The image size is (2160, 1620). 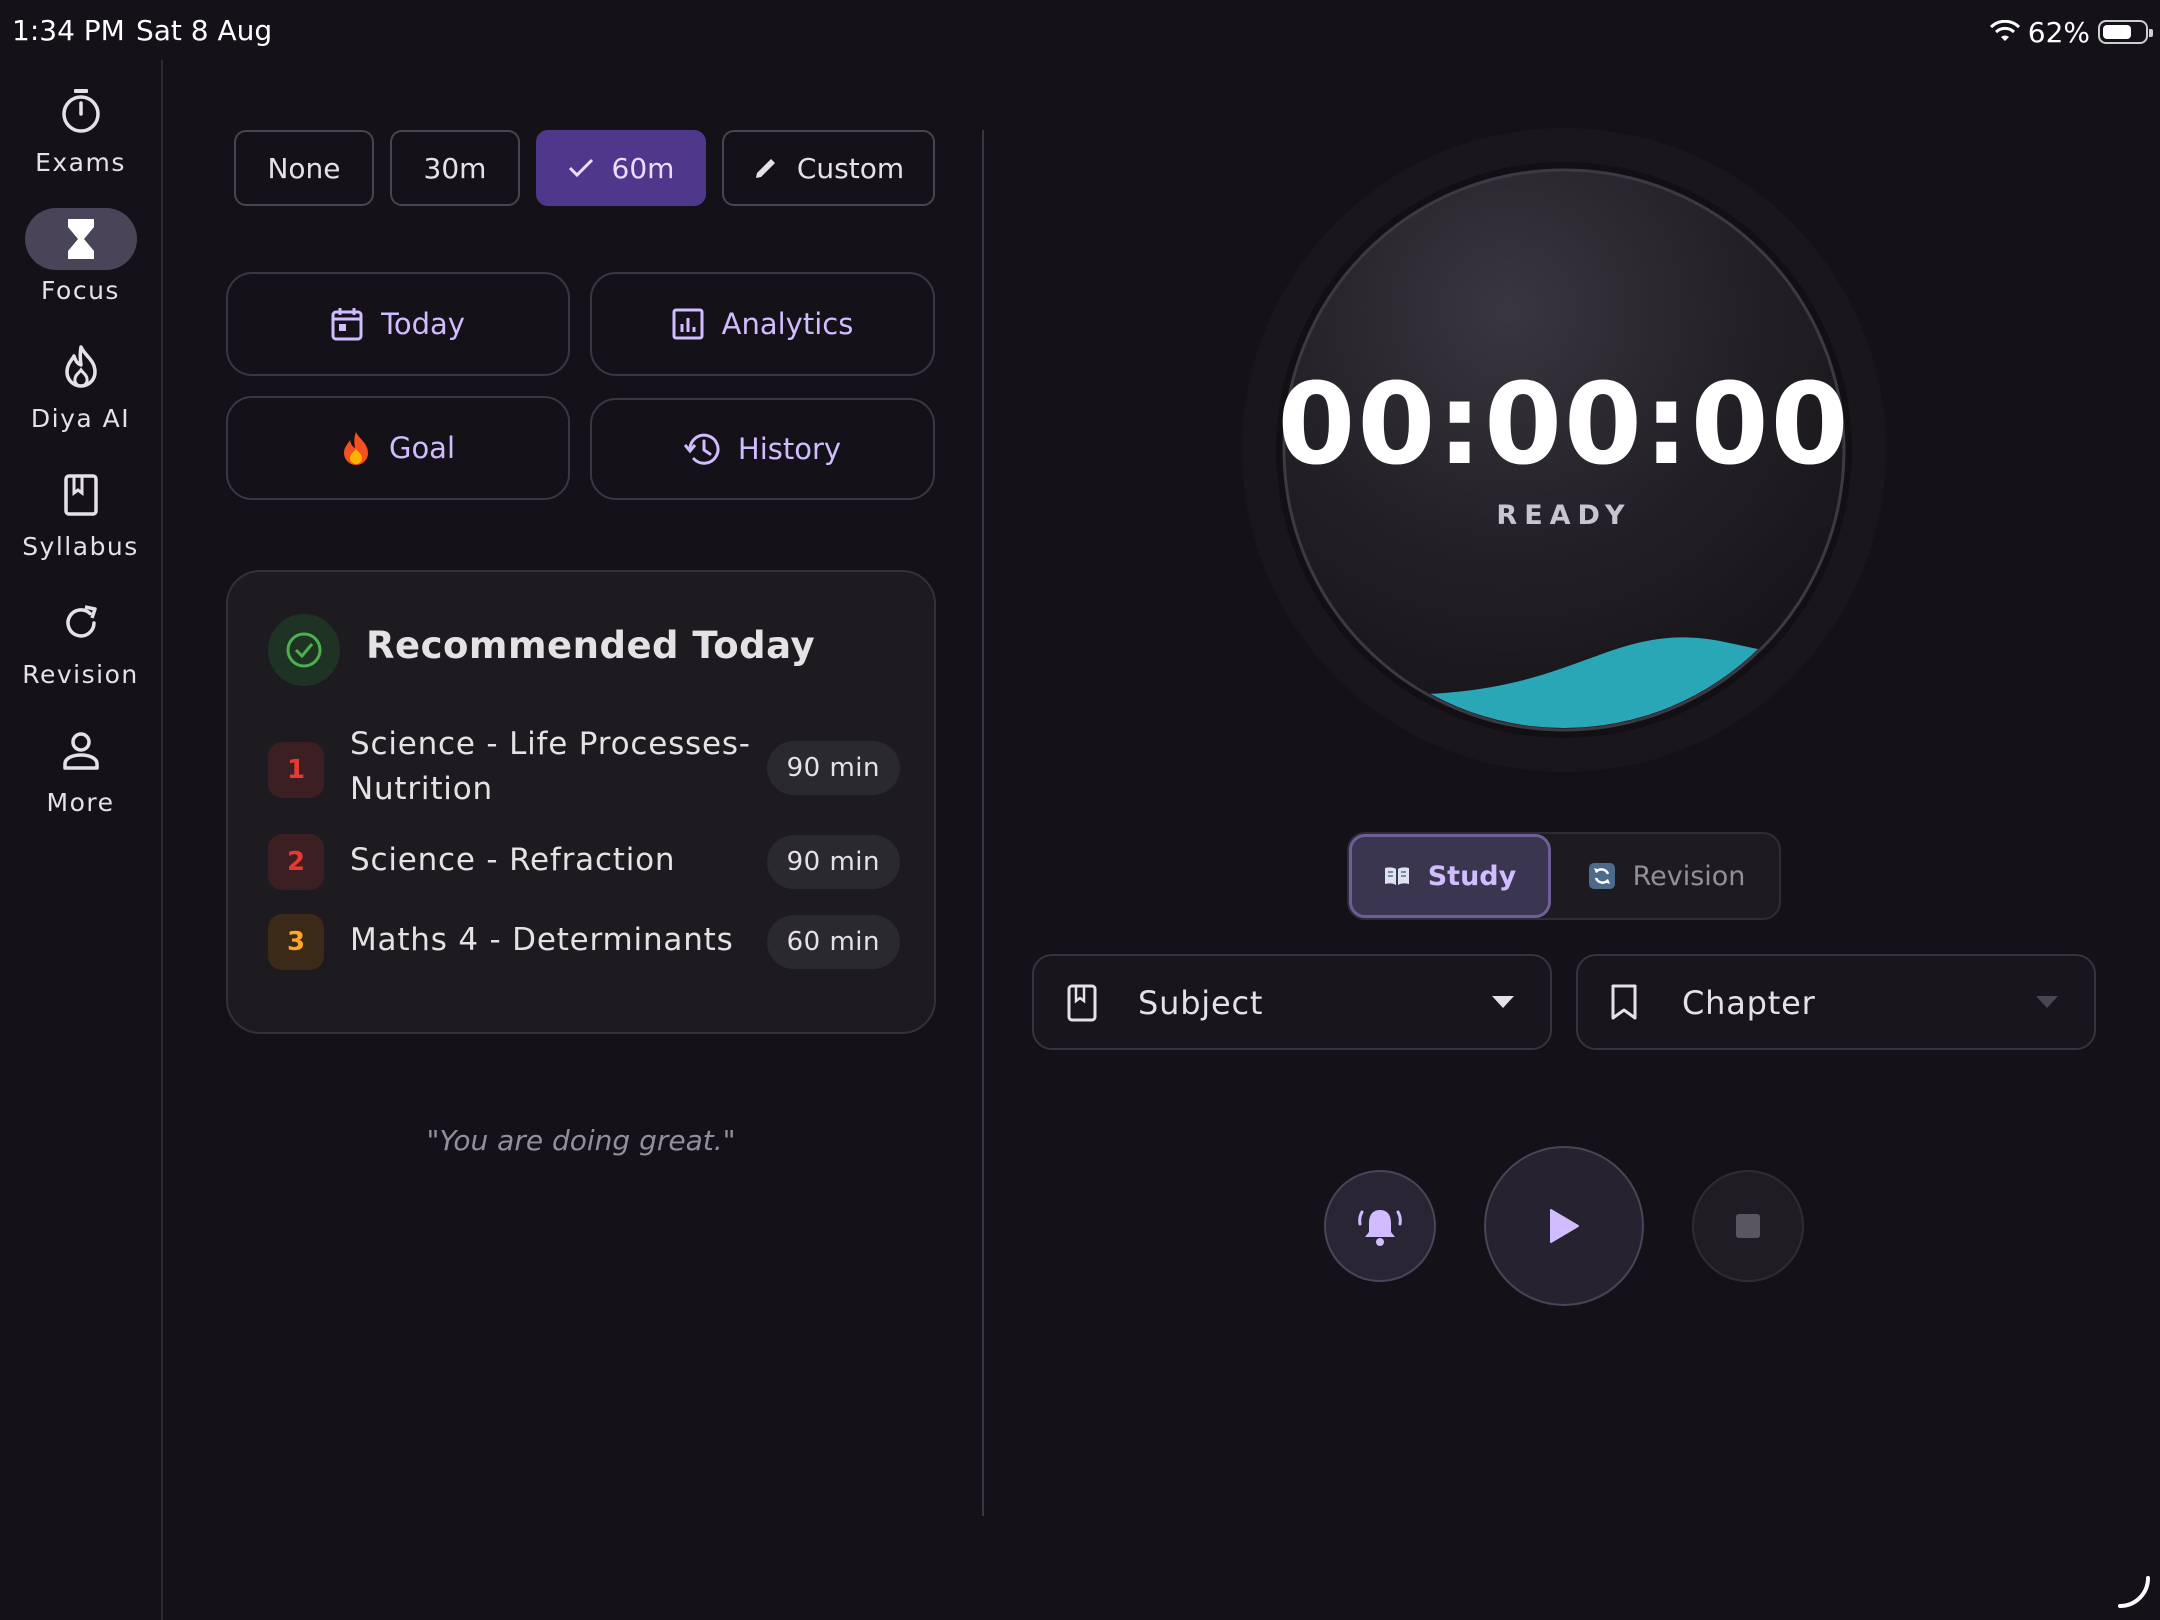 I want to click on nav-item-diya-ai: Diya AI, so click(x=80, y=384).